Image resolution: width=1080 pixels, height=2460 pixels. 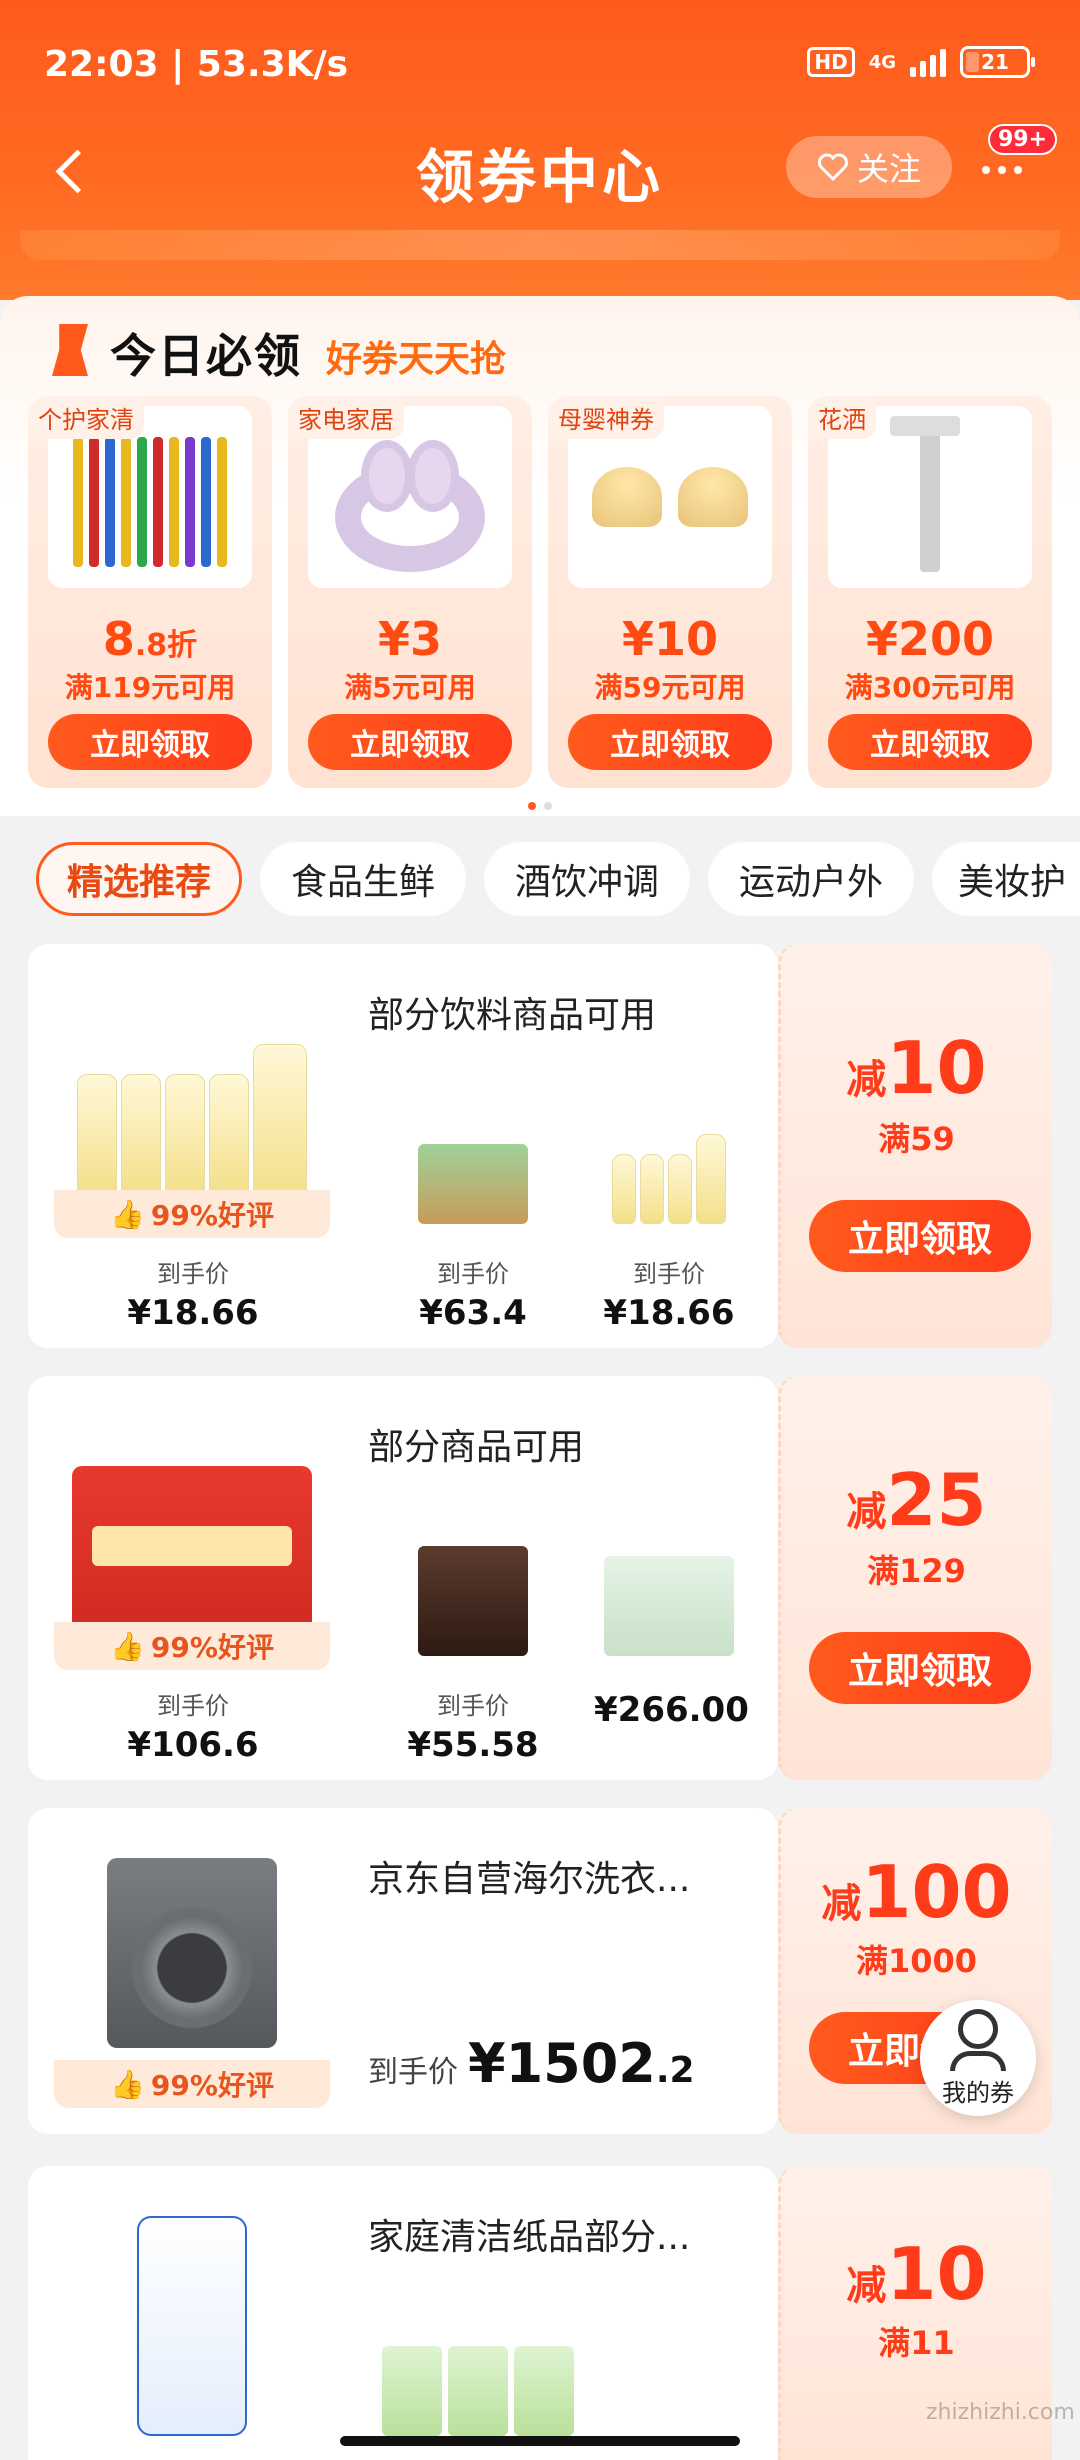 I want to click on my-coupons-label: 我的券, so click(x=978, y=2092).